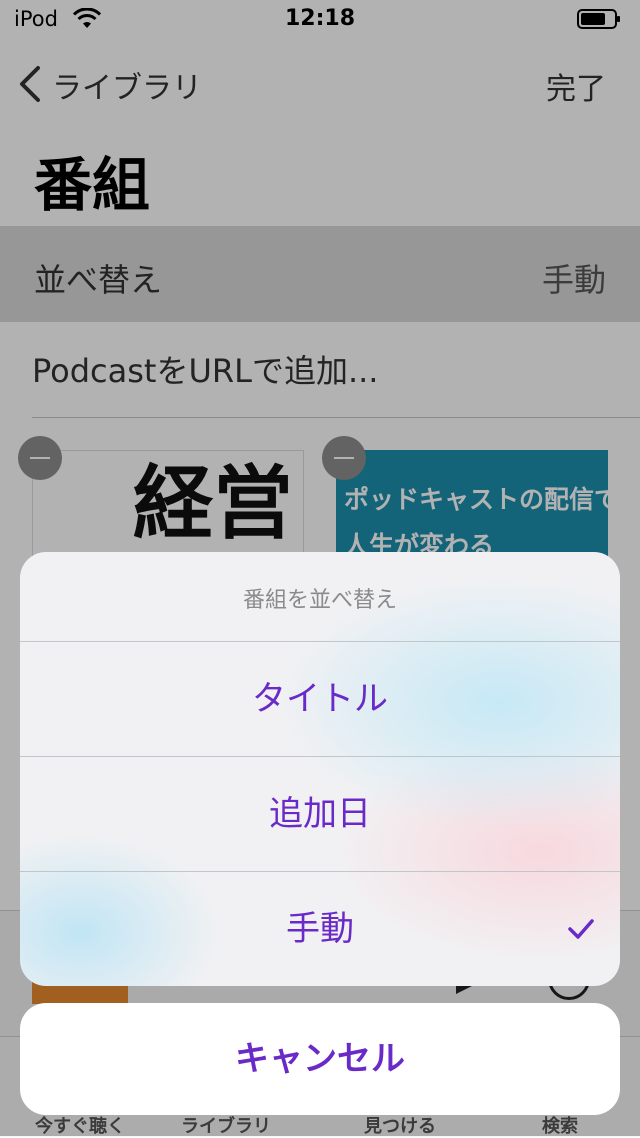 This screenshot has height=1138, width=640. Describe the element at coordinates (320, 929) in the screenshot. I see `sort-option-manual: 手動` at that location.